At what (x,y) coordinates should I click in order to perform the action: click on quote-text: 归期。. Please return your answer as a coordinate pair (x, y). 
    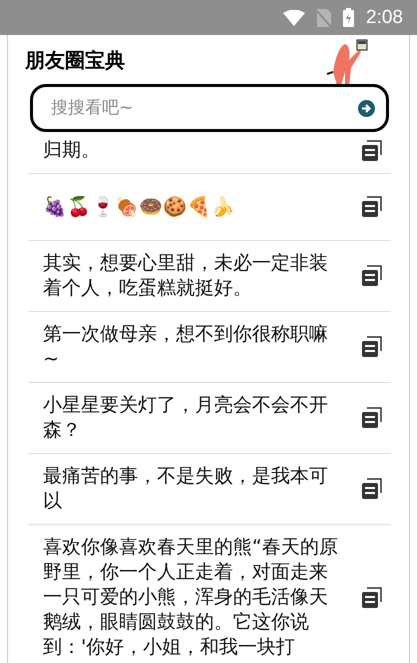
    Looking at the image, I should click on (72, 150).